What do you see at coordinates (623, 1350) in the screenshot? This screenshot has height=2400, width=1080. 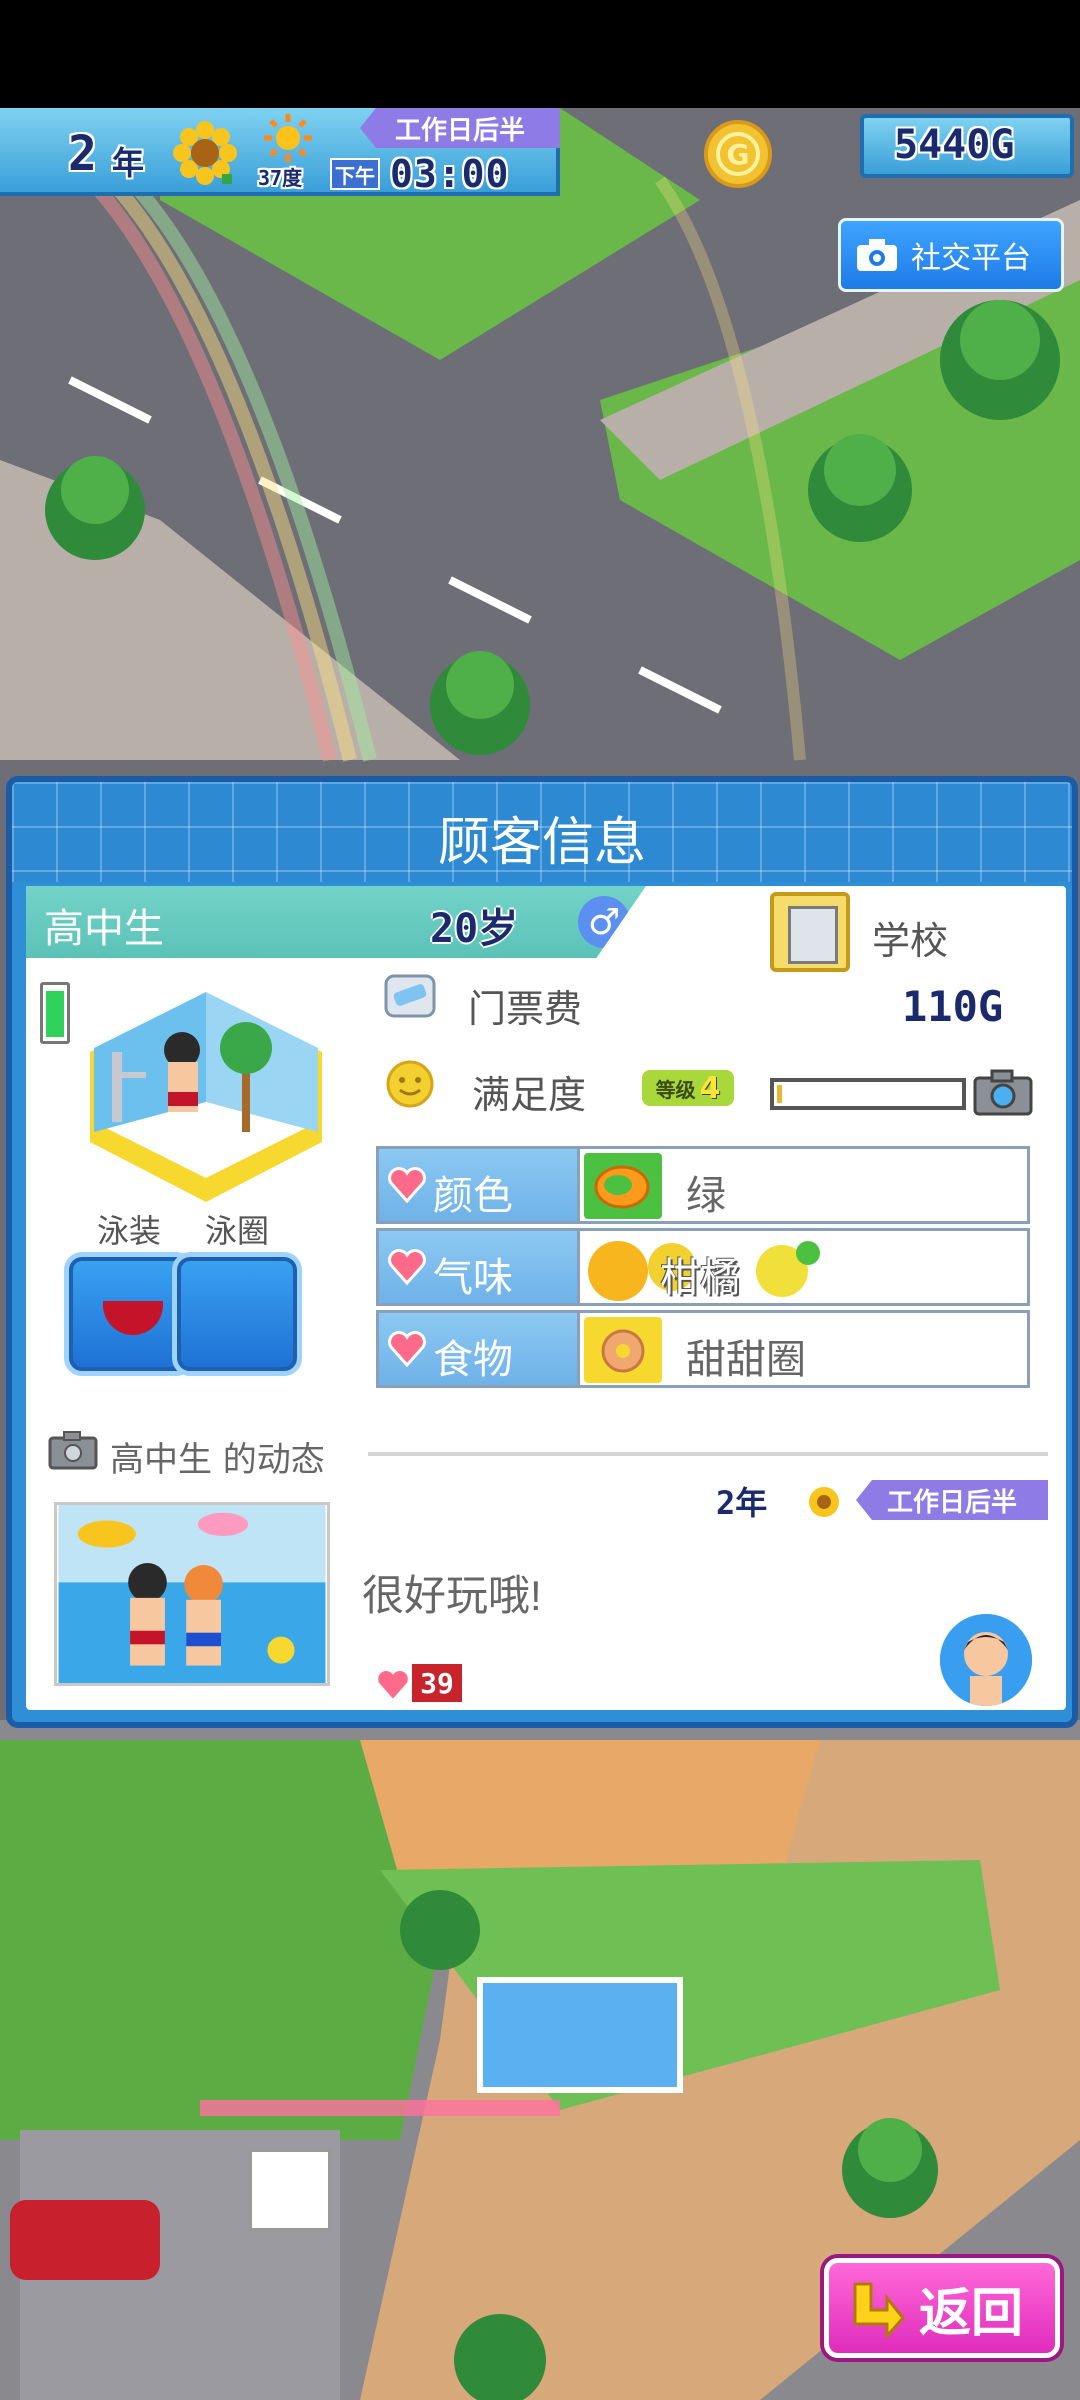 I see `donut-icon` at bounding box center [623, 1350].